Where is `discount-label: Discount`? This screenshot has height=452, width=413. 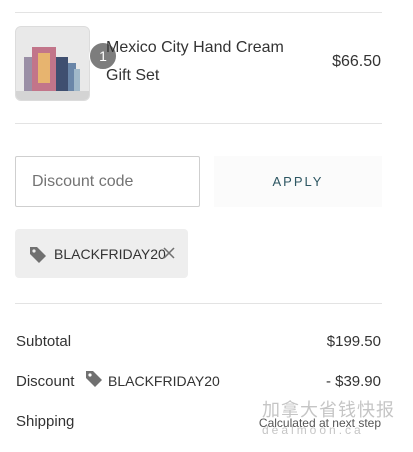
discount-label: Discount is located at coordinates (45, 381).